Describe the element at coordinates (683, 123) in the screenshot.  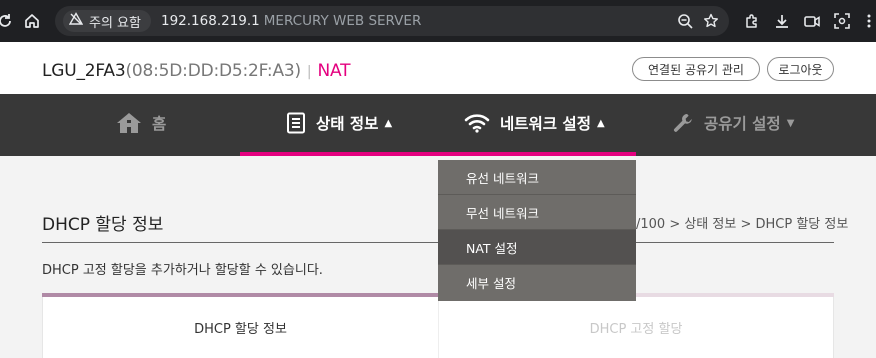
I see `wrench-icon` at that location.